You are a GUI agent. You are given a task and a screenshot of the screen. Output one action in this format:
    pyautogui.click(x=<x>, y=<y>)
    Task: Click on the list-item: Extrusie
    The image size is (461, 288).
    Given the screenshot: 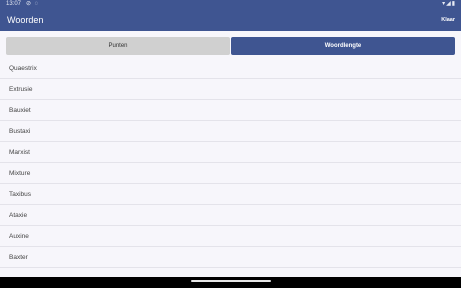 What is the action you would take?
    pyautogui.click(x=230, y=89)
    